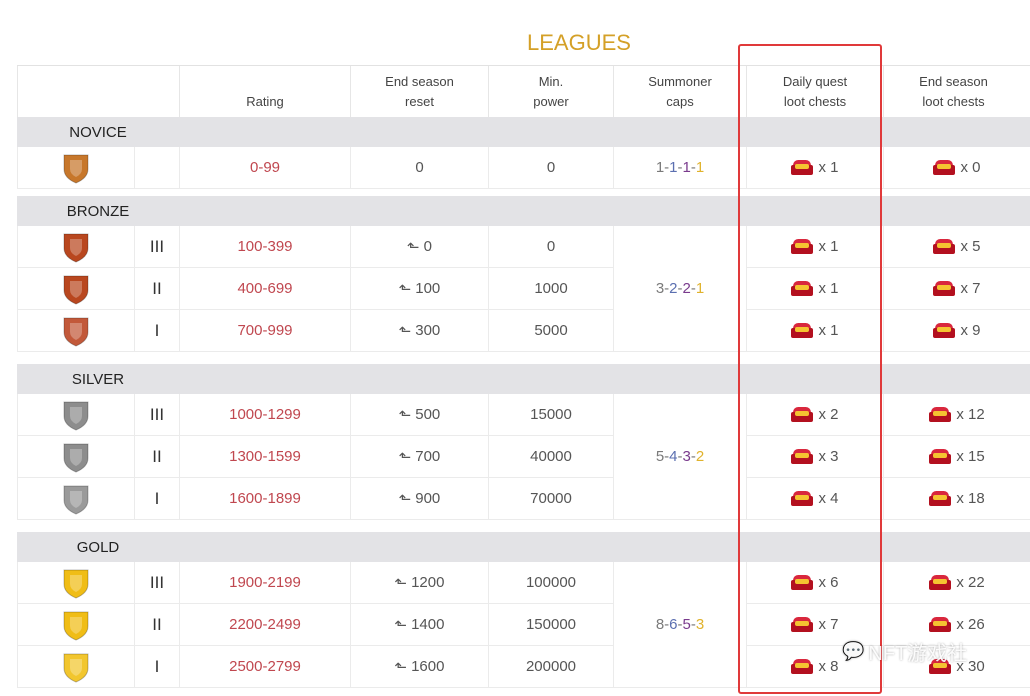 This screenshot has width=1030, height=696. What do you see at coordinates (673, 624) in the screenshot?
I see `caps-value-1: 6` at bounding box center [673, 624].